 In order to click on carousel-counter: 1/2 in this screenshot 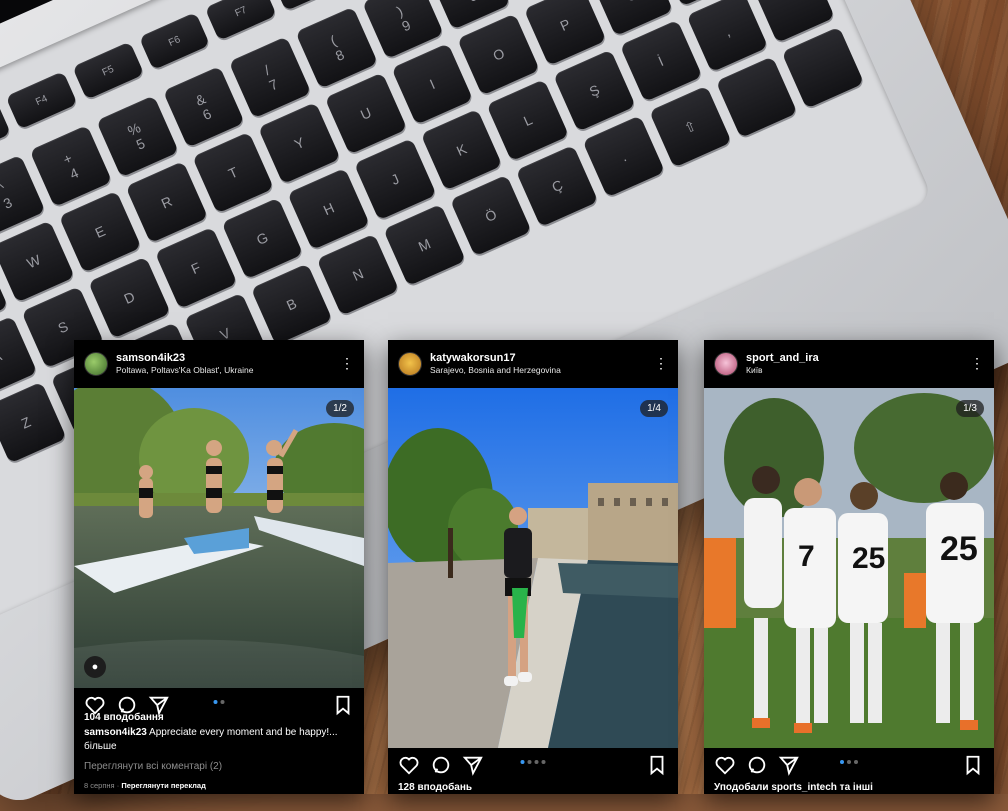, I will do `click(340, 408)`.